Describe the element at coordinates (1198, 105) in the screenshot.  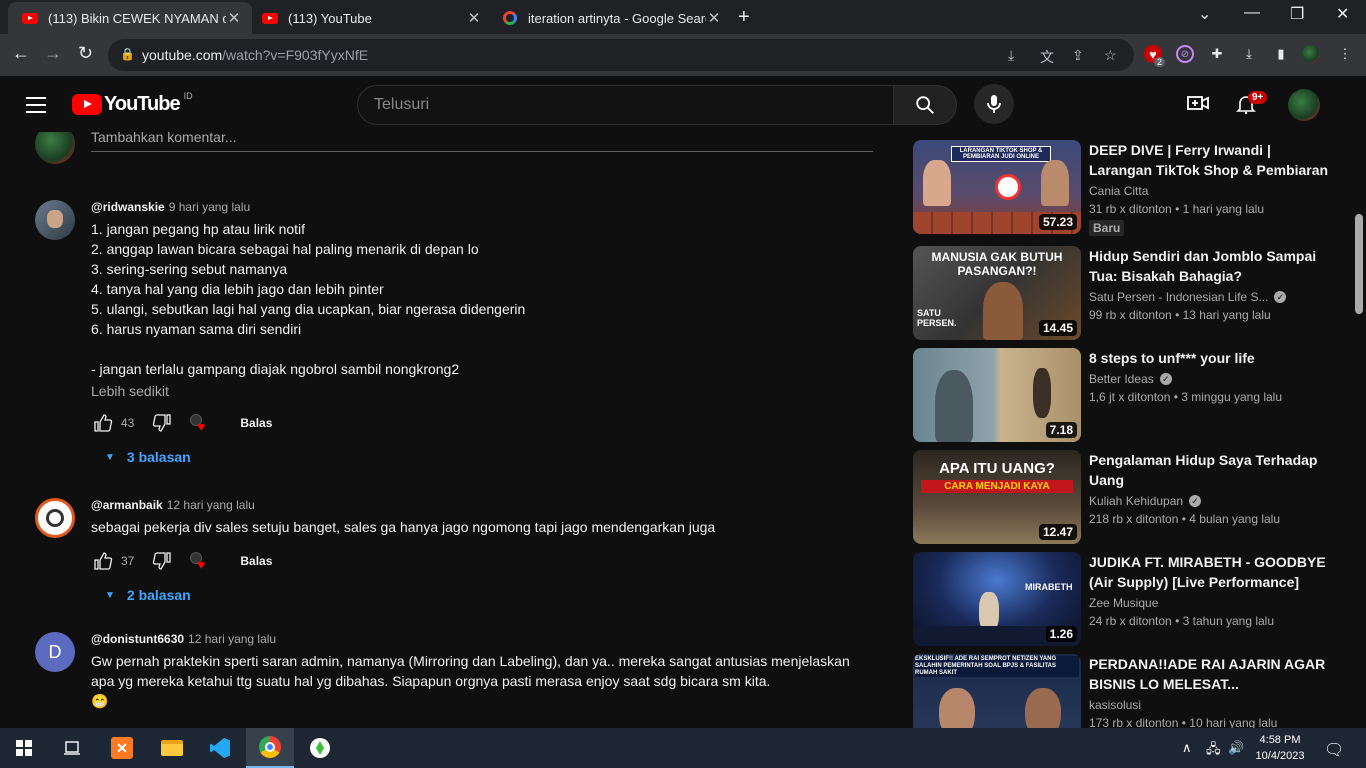
I see `create-video-icon` at that location.